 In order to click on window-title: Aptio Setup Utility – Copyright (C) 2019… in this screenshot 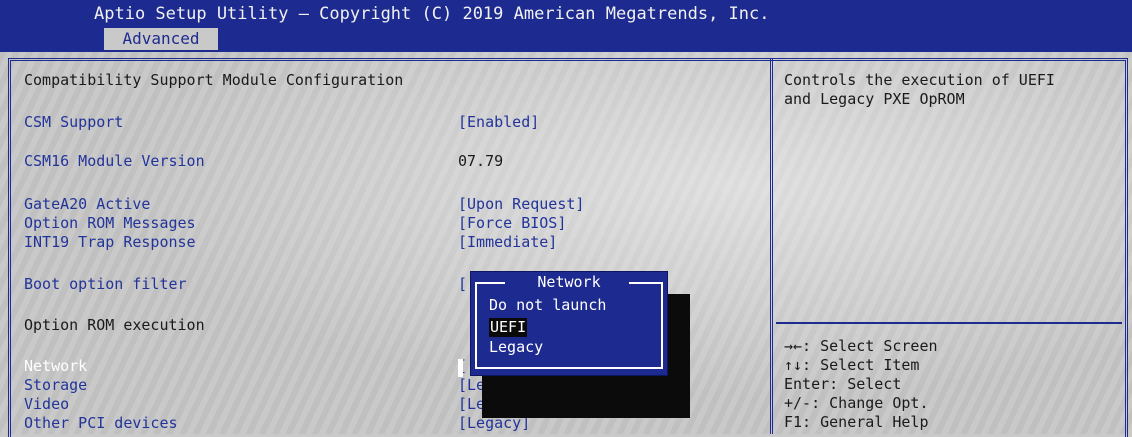, I will do `click(432, 14)`.